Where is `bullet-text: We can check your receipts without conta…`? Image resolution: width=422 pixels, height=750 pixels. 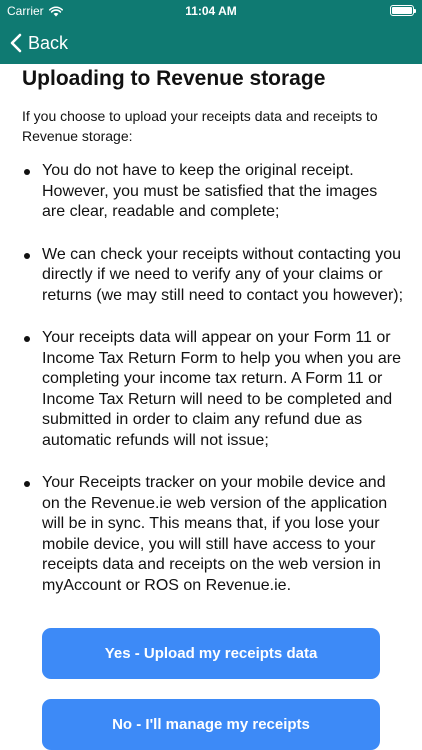
bullet-text: We can check your receipts without conta… is located at coordinates (223, 274).